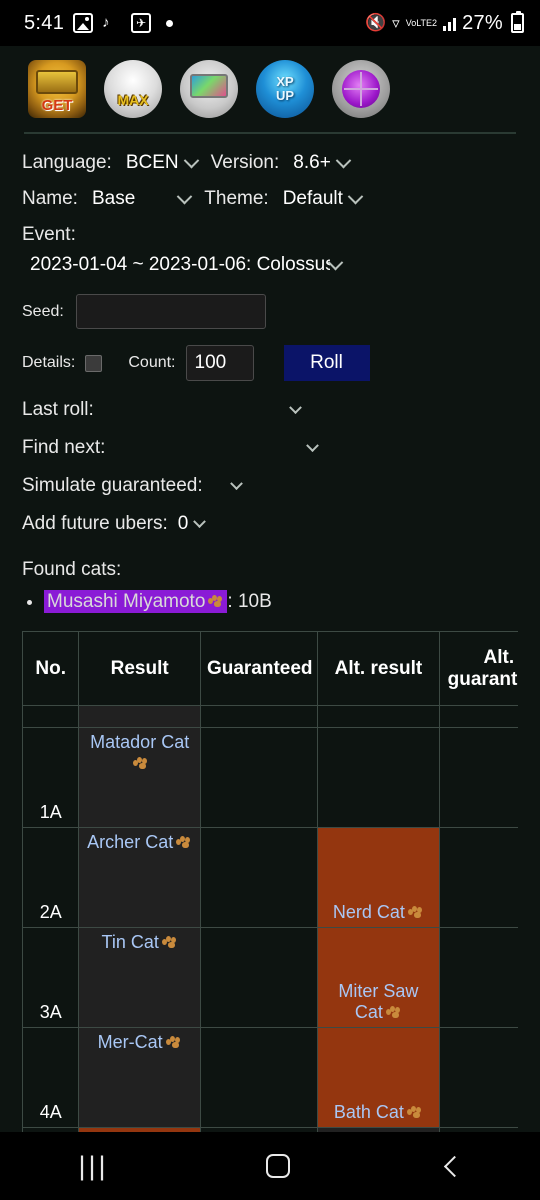  What do you see at coordinates (378, 1077) in the screenshot?
I see `cell-alt-result: Bath Cat` at bounding box center [378, 1077].